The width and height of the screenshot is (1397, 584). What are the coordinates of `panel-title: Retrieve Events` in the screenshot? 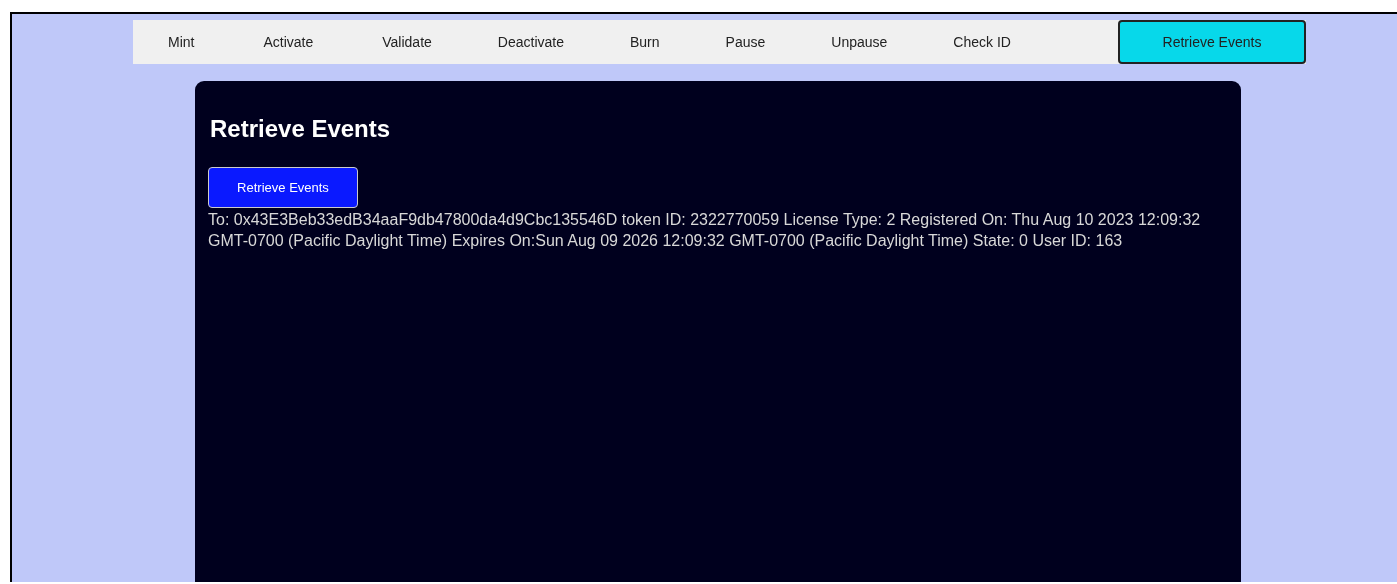 It's located at (301, 129).